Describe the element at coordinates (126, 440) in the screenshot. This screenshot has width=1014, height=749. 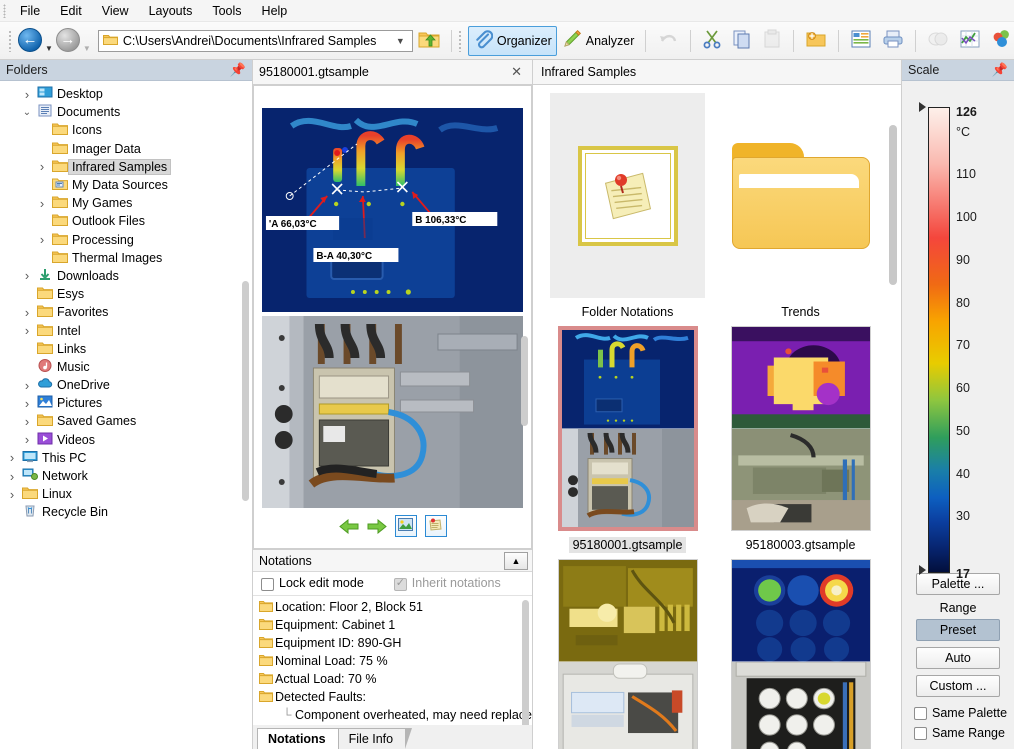
I see `tree-item-videos: › Videos` at that location.